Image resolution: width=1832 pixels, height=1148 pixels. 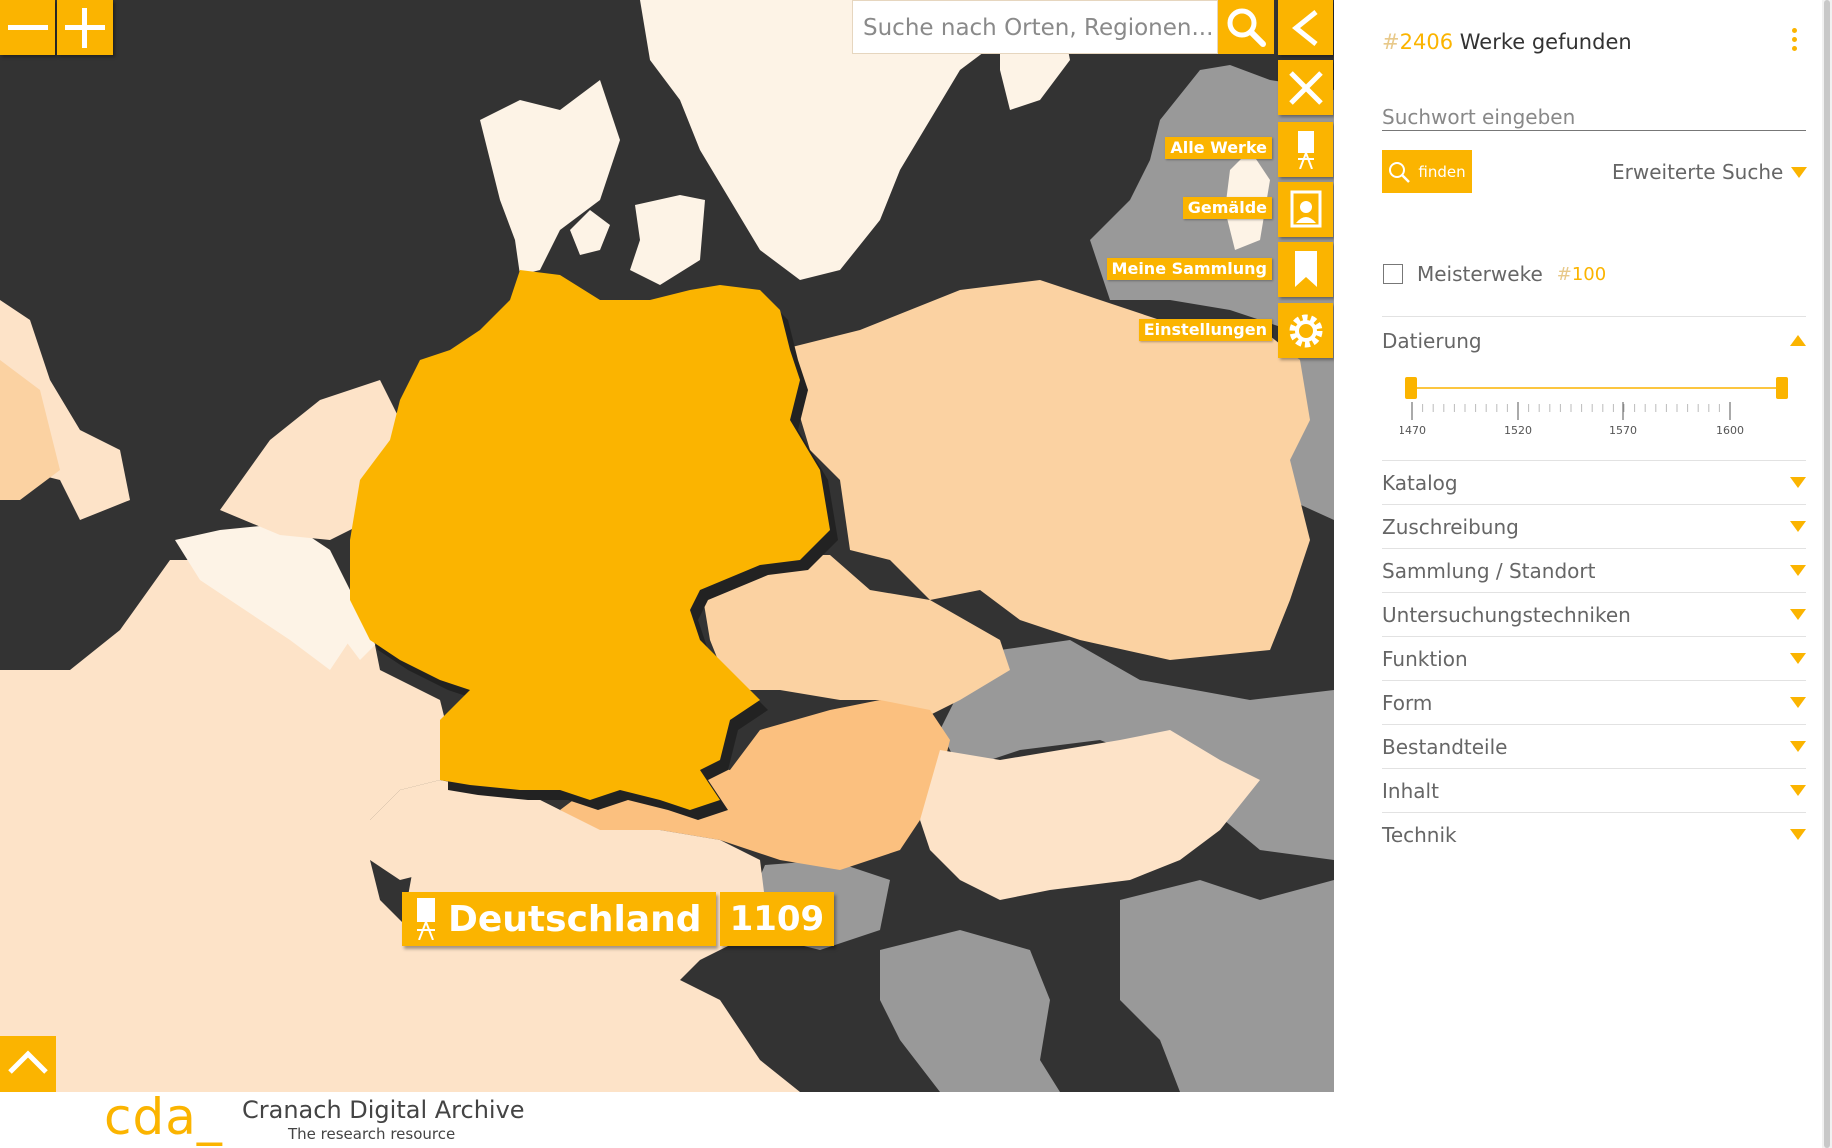 What do you see at coordinates (1218, 148) in the screenshot?
I see `menu-label-all-works: Alle Werke` at bounding box center [1218, 148].